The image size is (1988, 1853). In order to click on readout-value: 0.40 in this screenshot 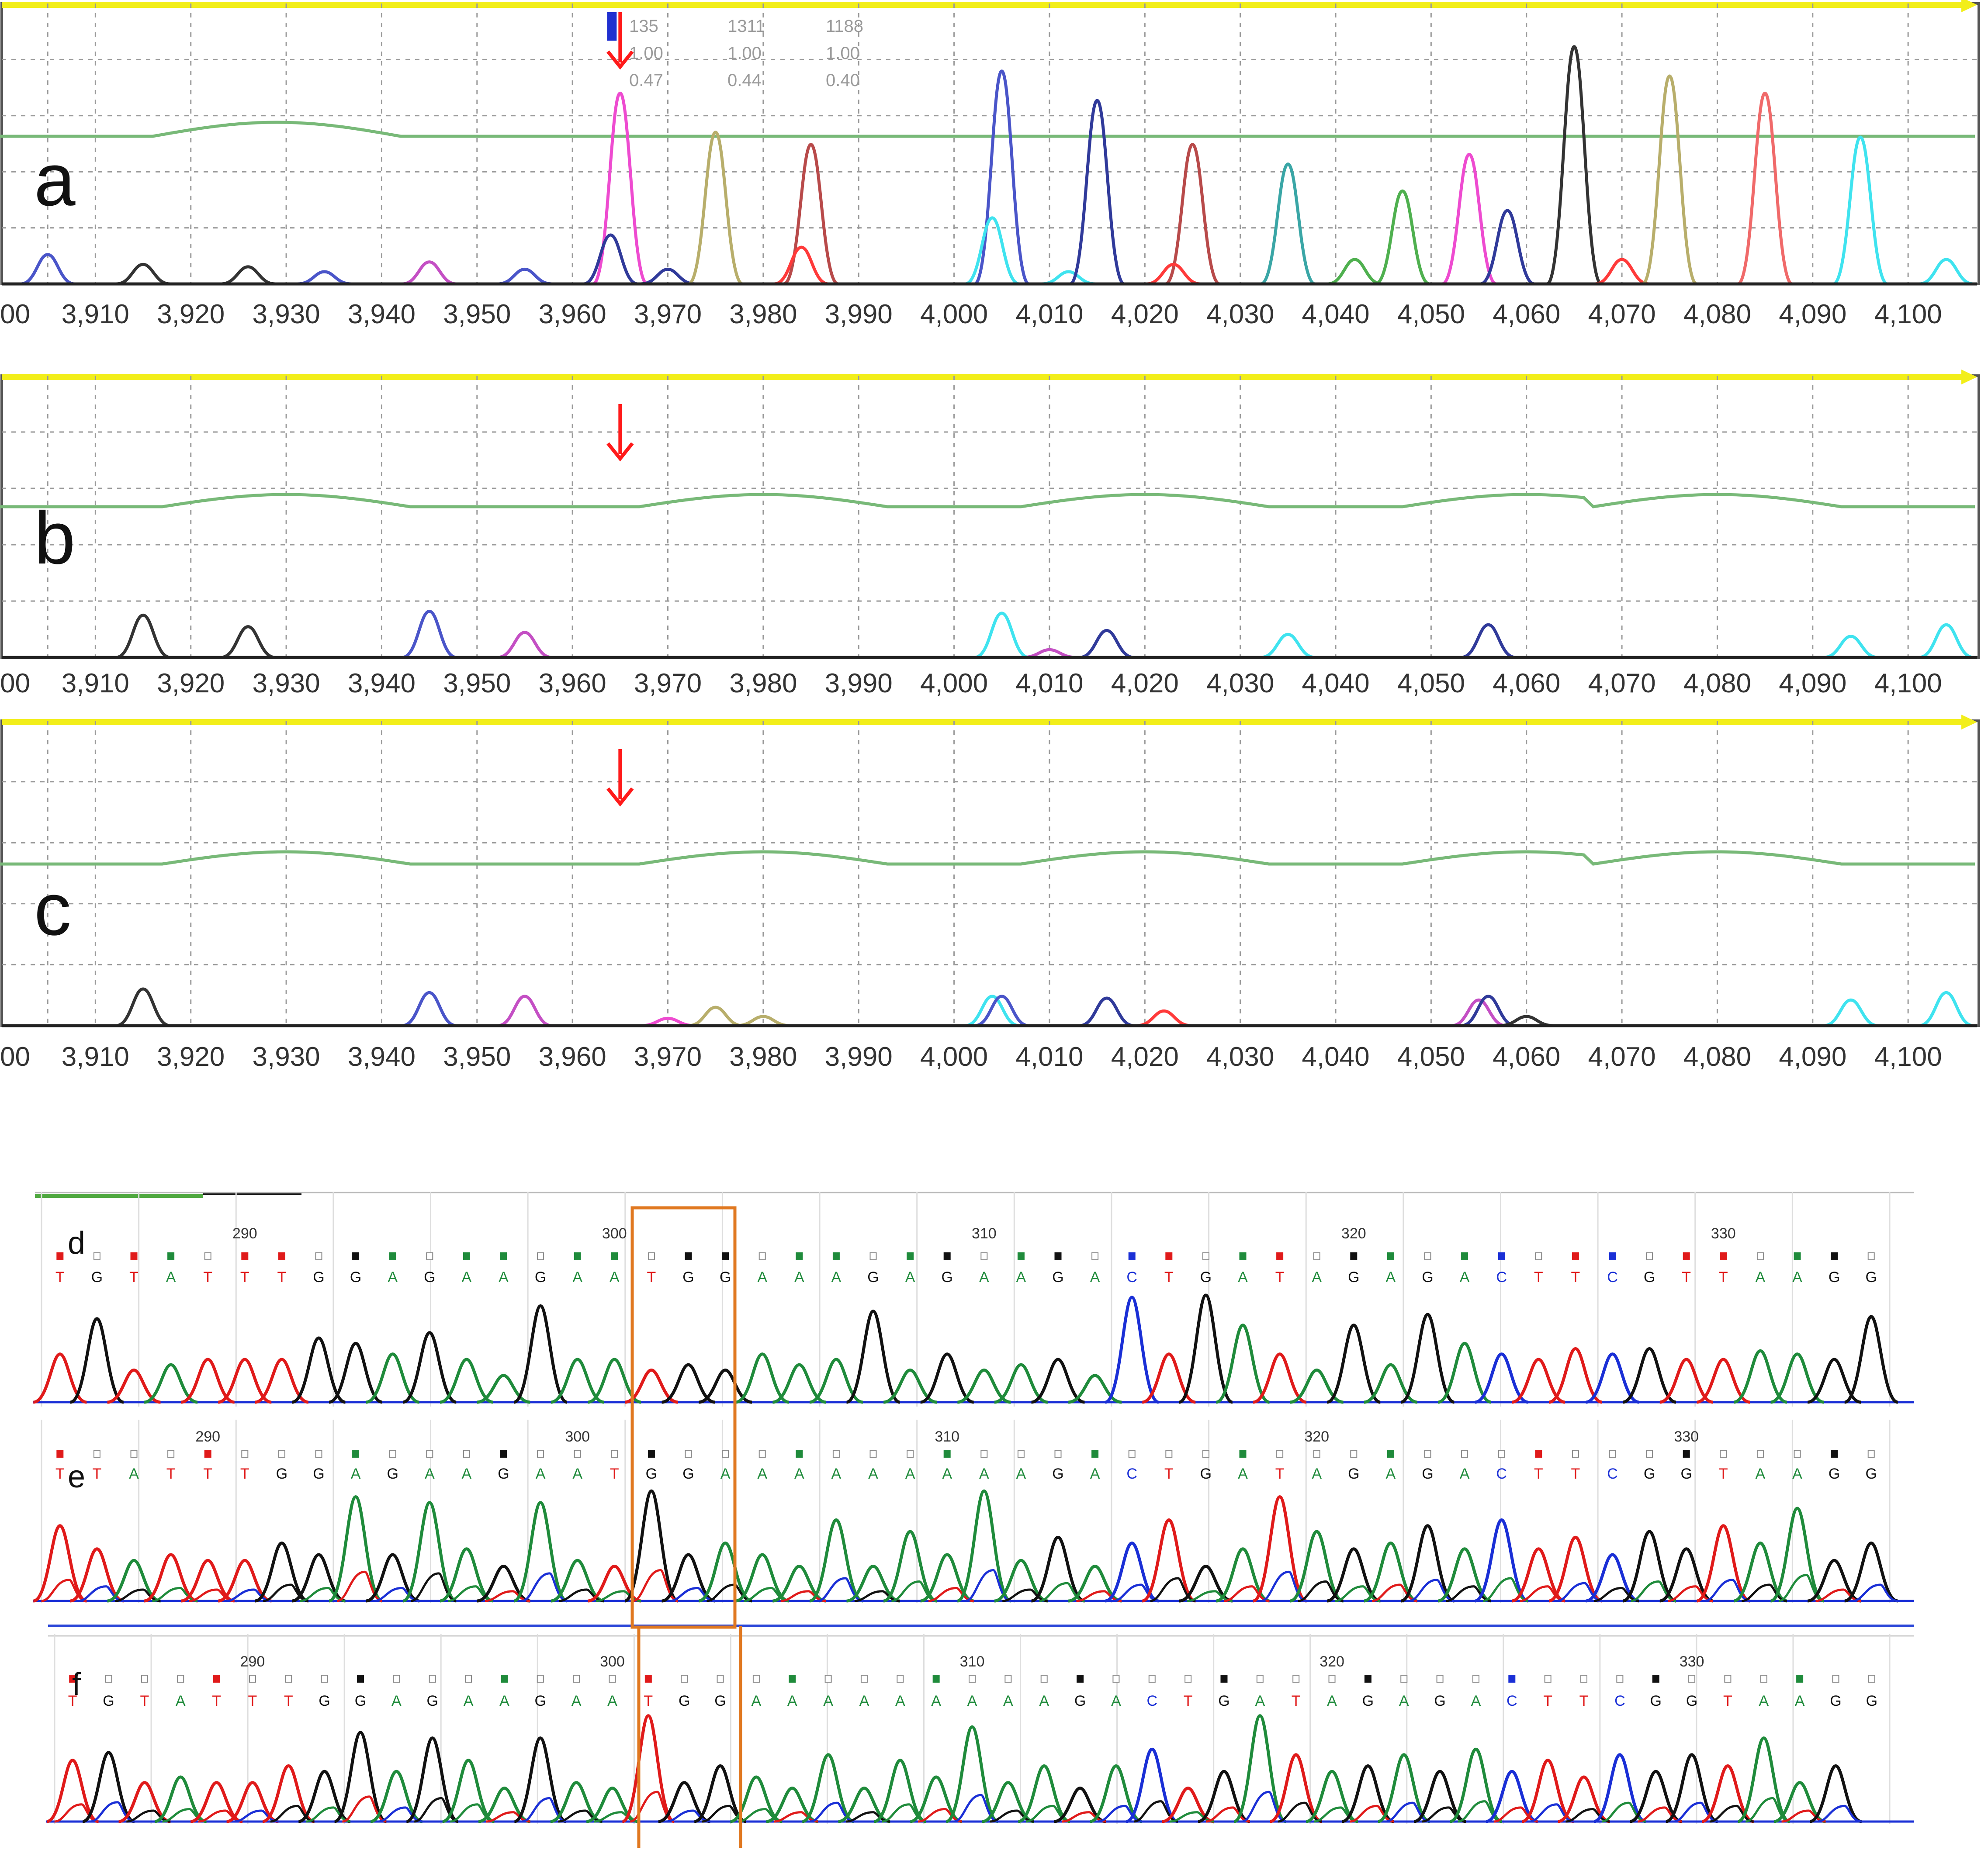, I will do `click(843, 80)`.